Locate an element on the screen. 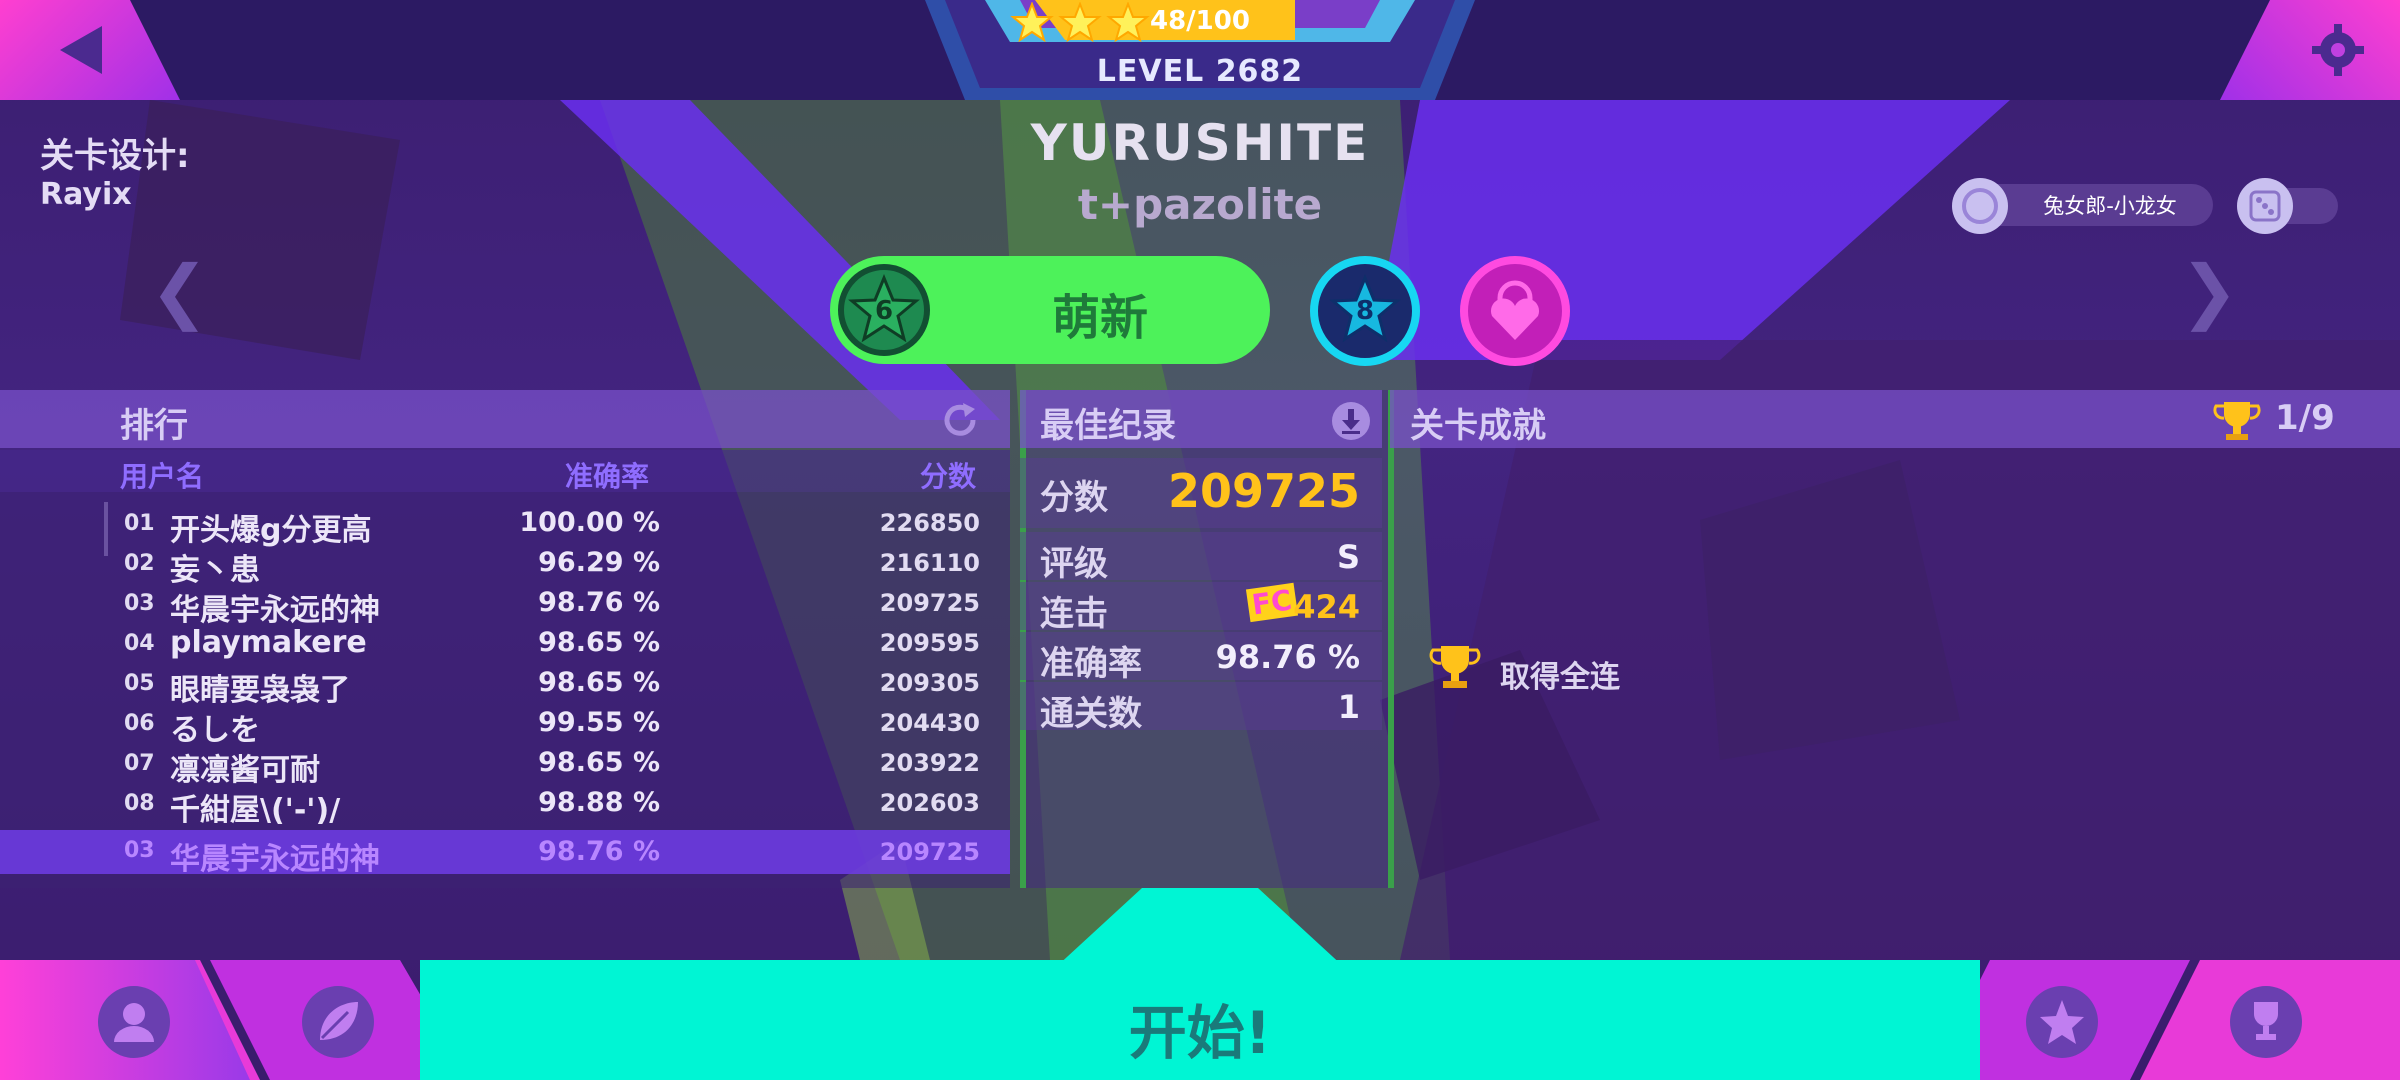 Image resolution: width=2400 pixels, height=1080 pixels. col-accuracy: 准确率 is located at coordinates (607, 476).